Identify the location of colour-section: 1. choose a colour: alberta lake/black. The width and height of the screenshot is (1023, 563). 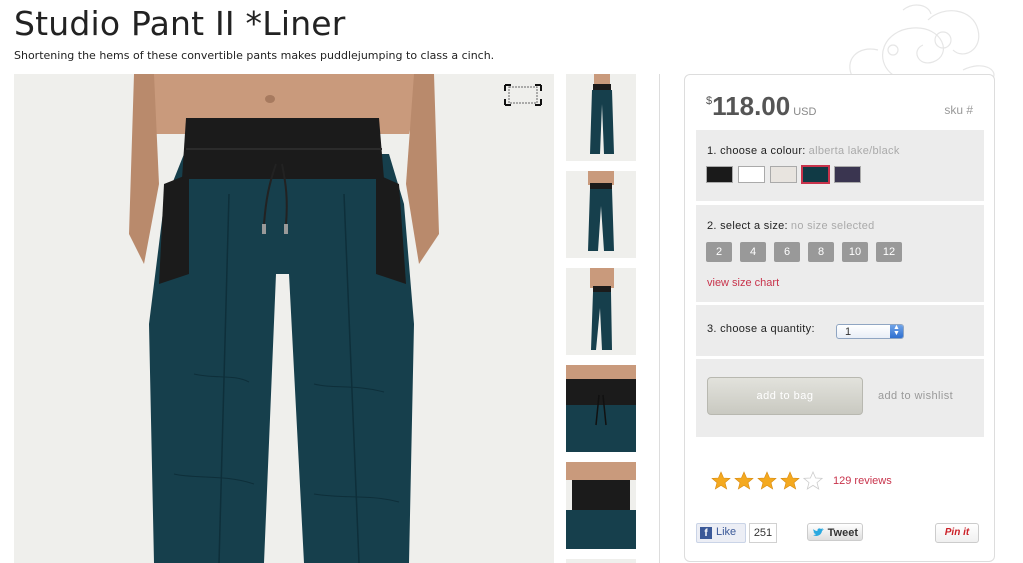
(840, 165).